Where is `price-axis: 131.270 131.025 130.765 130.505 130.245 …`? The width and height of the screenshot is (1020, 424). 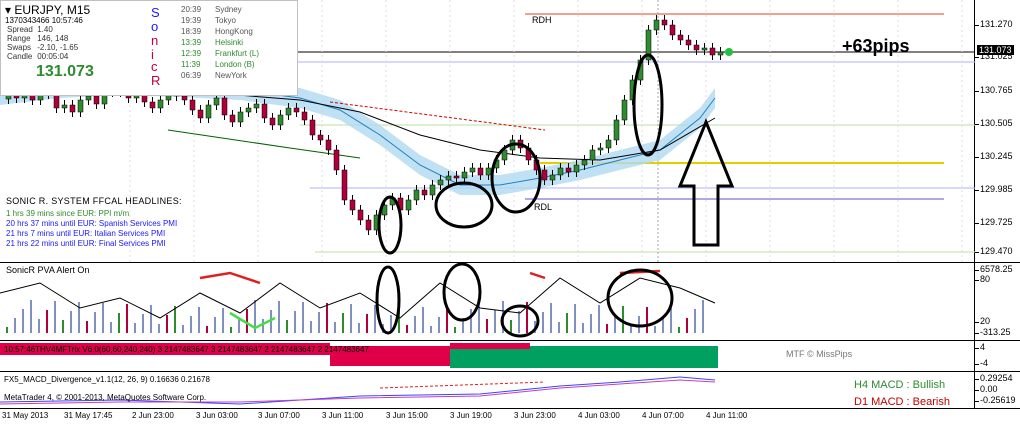 price-axis: 131.270 131.025 130.765 130.505 130.245 … is located at coordinates (997, 131).